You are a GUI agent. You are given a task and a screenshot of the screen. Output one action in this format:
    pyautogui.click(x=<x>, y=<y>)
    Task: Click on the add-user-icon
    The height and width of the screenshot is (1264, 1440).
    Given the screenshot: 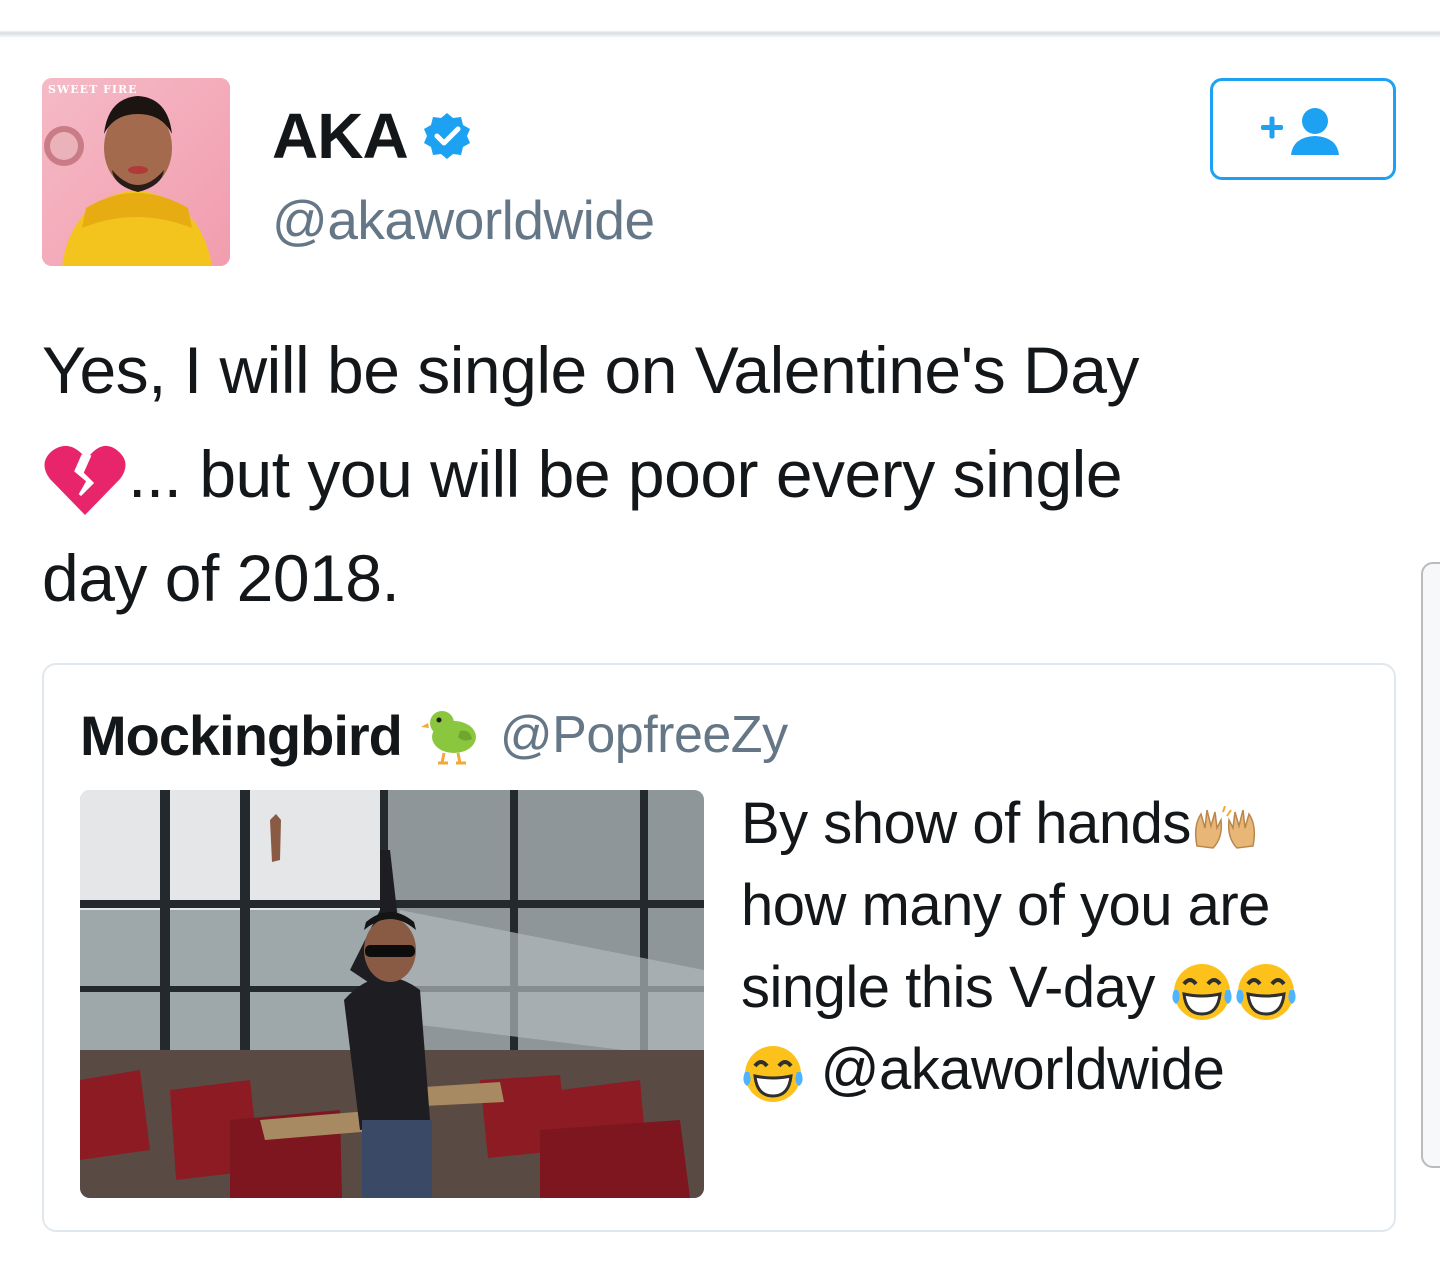 What is the action you would take?
    pyautogui.click(x=1300, y=131)
    